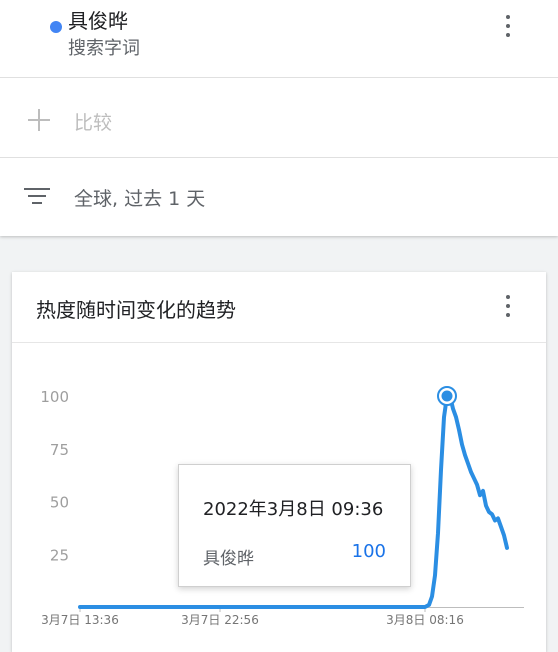  I want to click on tooltip-term: 具俊晔, so click(228, 559).